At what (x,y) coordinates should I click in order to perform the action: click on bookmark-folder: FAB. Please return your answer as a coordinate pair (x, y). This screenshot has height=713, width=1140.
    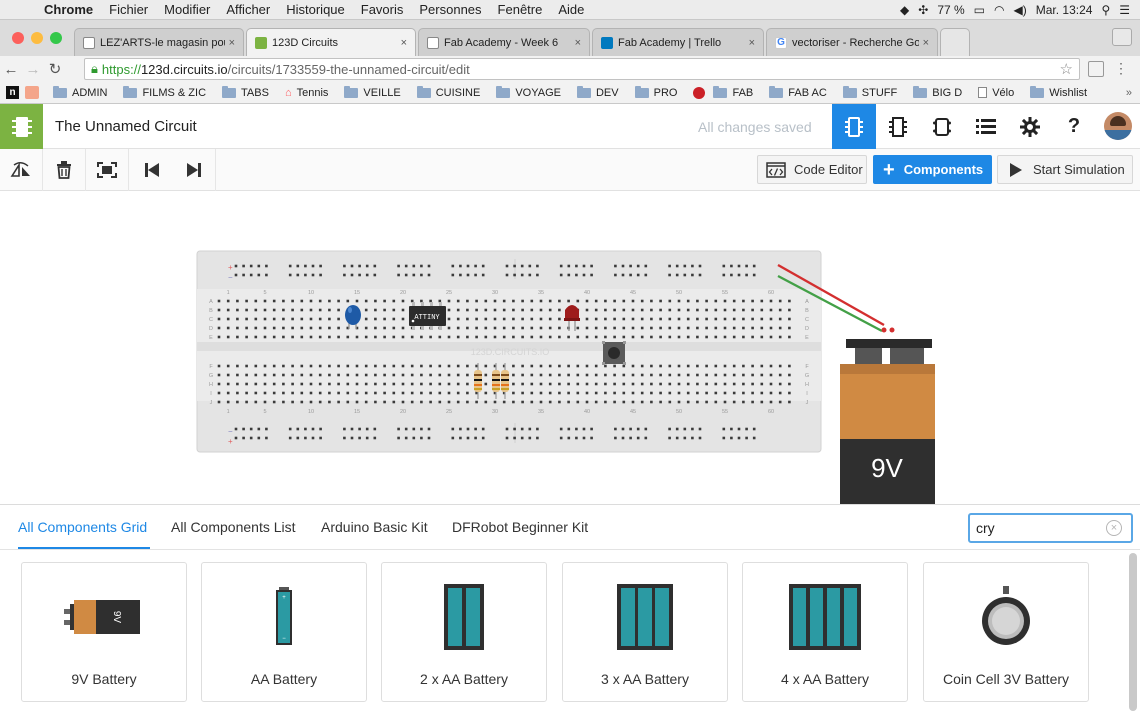
    Looking at the image, I should click on (733, 92).